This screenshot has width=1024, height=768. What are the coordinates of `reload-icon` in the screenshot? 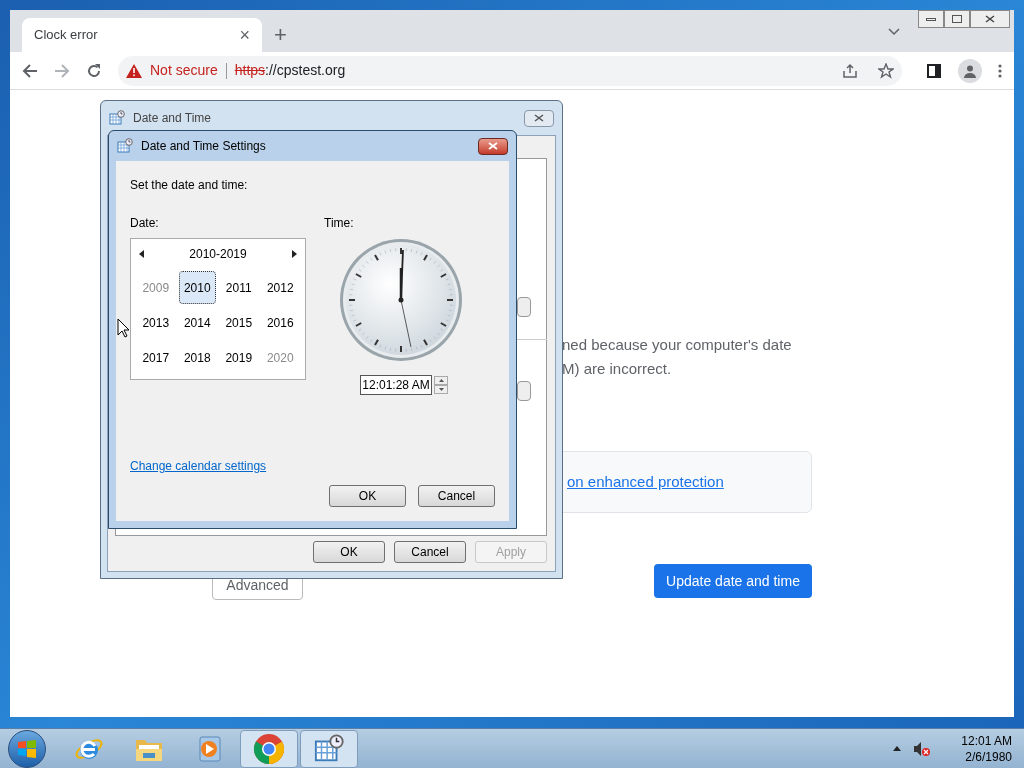 It's located at (94, 70).